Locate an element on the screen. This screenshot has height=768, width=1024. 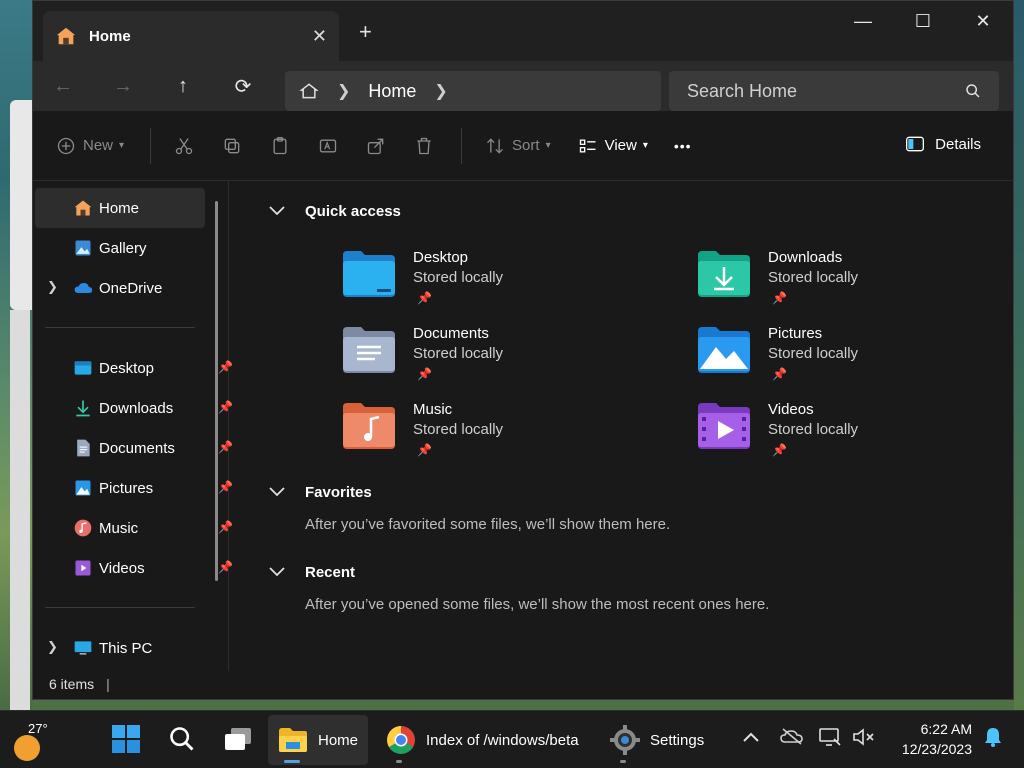
recent-header: Recent is located at coordinates (312, 572).